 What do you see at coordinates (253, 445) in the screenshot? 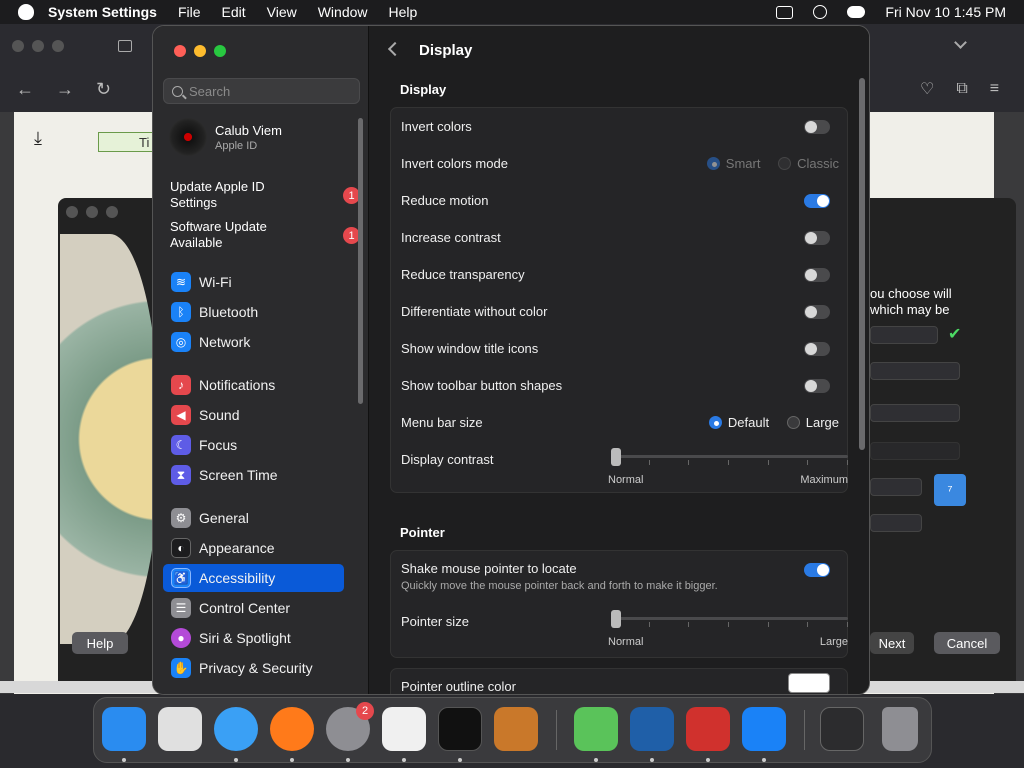
I see `sidebar-item-focus: ☾ Focus` at bounding box center [253, 445].